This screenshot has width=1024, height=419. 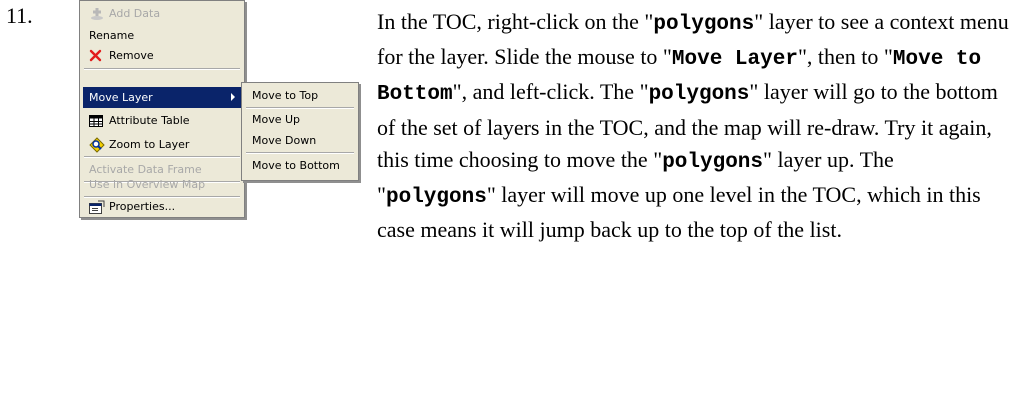 I want to click on submenu-item-label: Move Down, so click(x=284, y=140).